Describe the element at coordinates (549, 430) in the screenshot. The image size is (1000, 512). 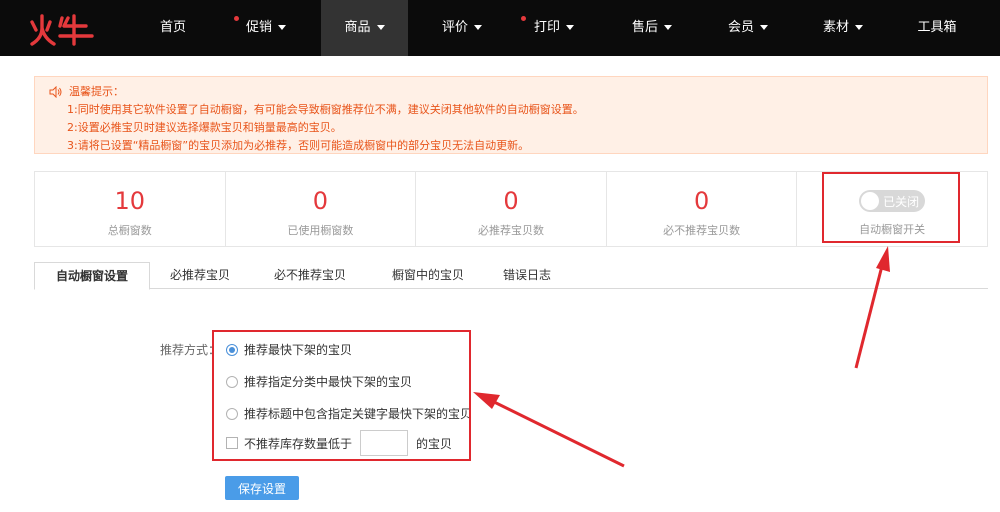
I see `arrow-to-options-icon` at that location.